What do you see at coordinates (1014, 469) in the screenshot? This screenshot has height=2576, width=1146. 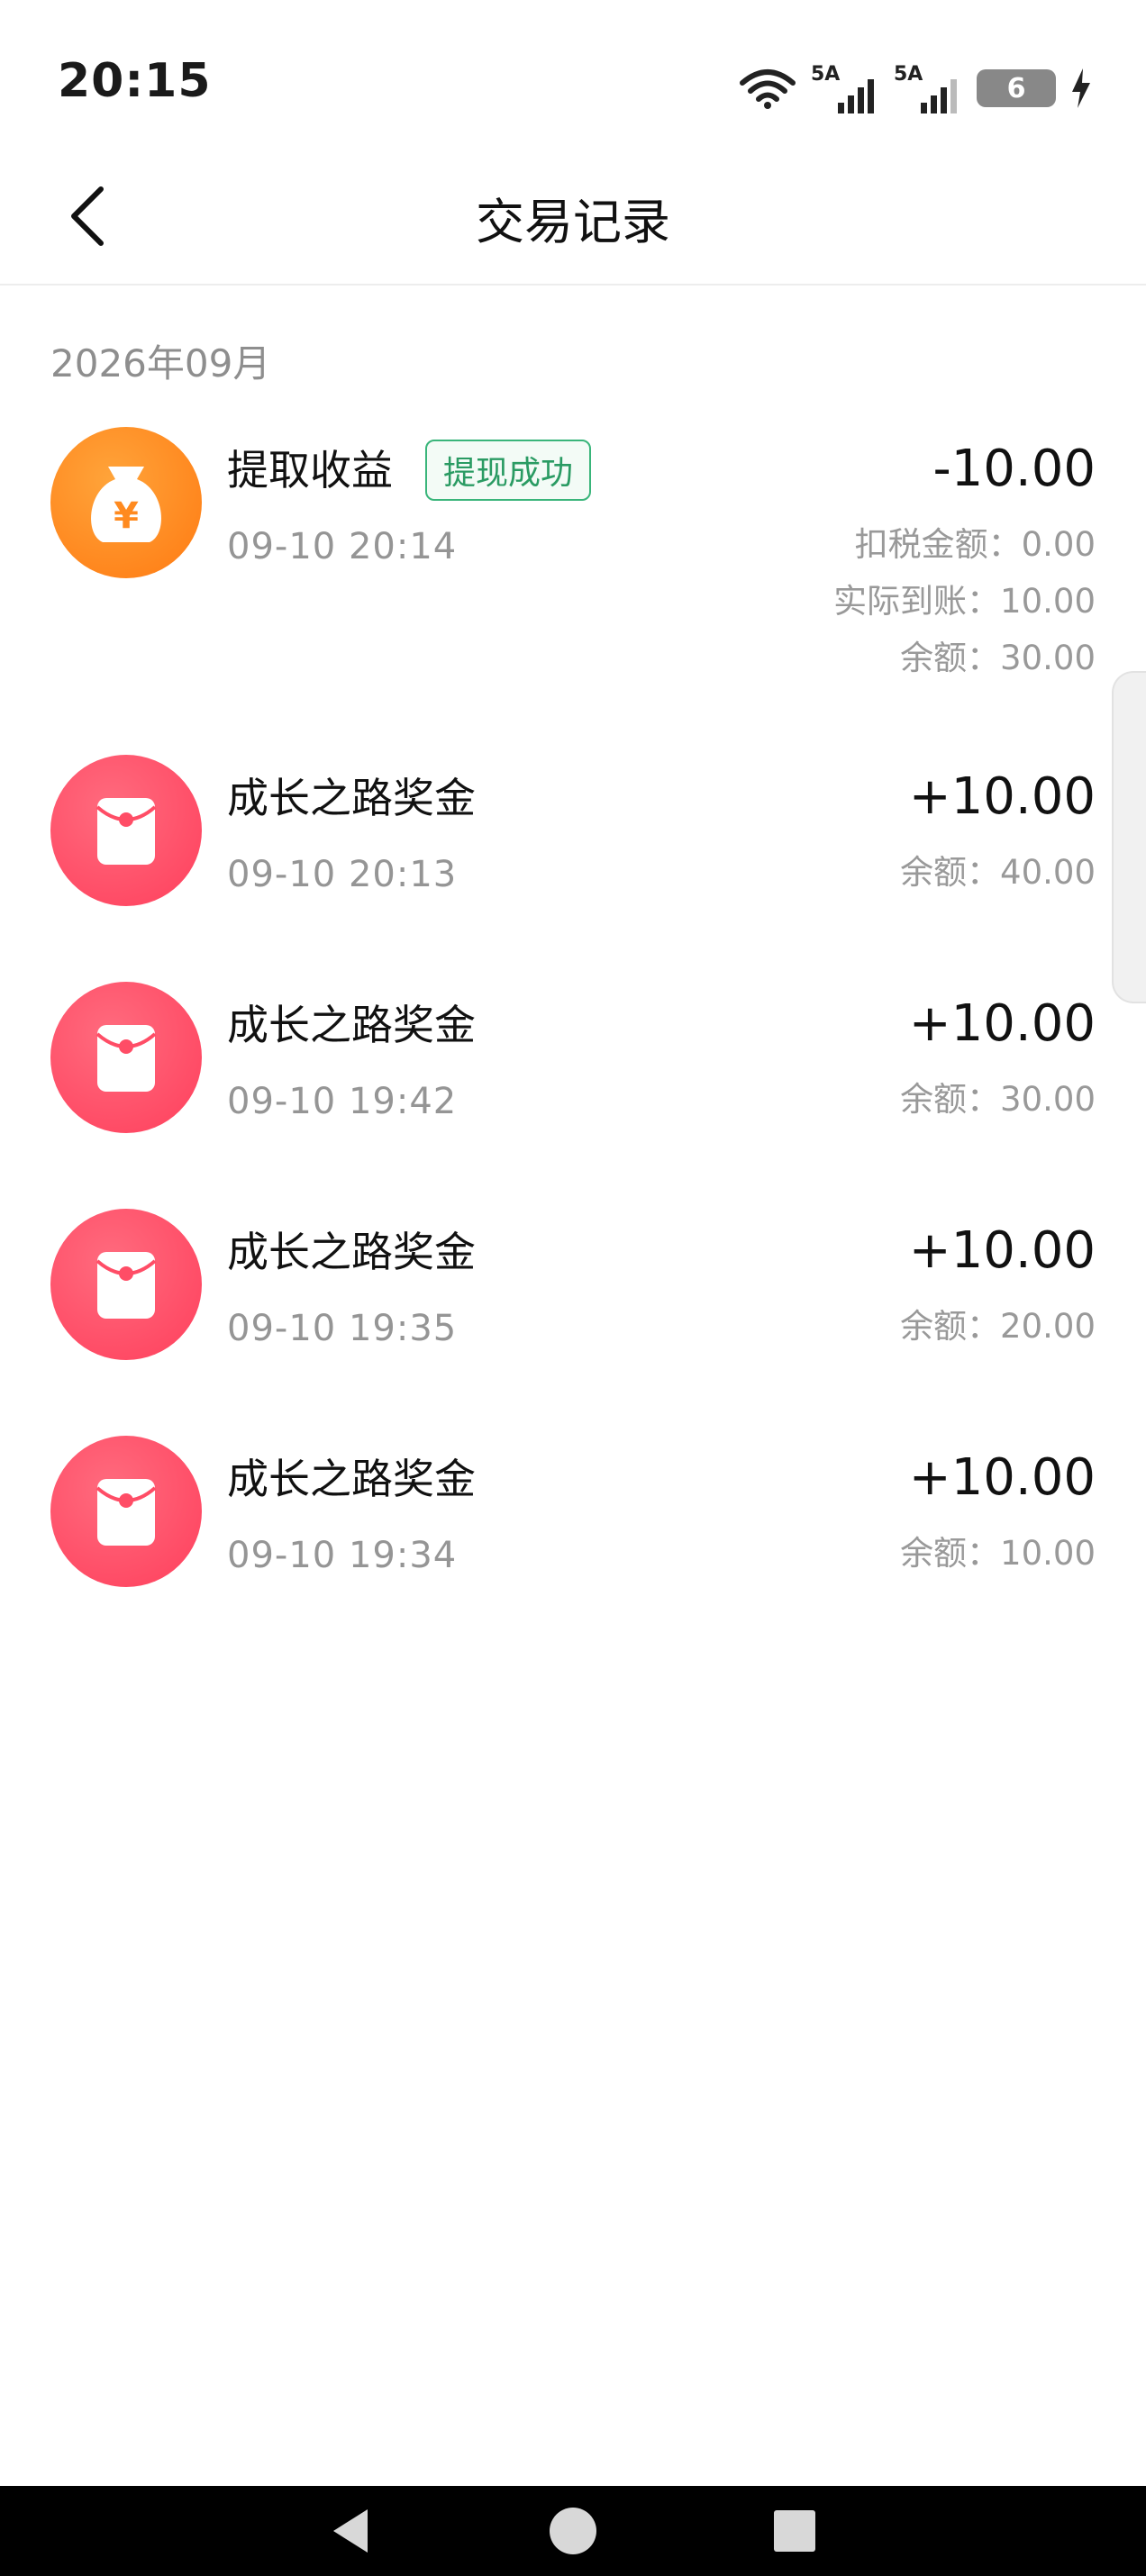 I see `transaction-amount: -10.00` at bounding box center [1014, 469].